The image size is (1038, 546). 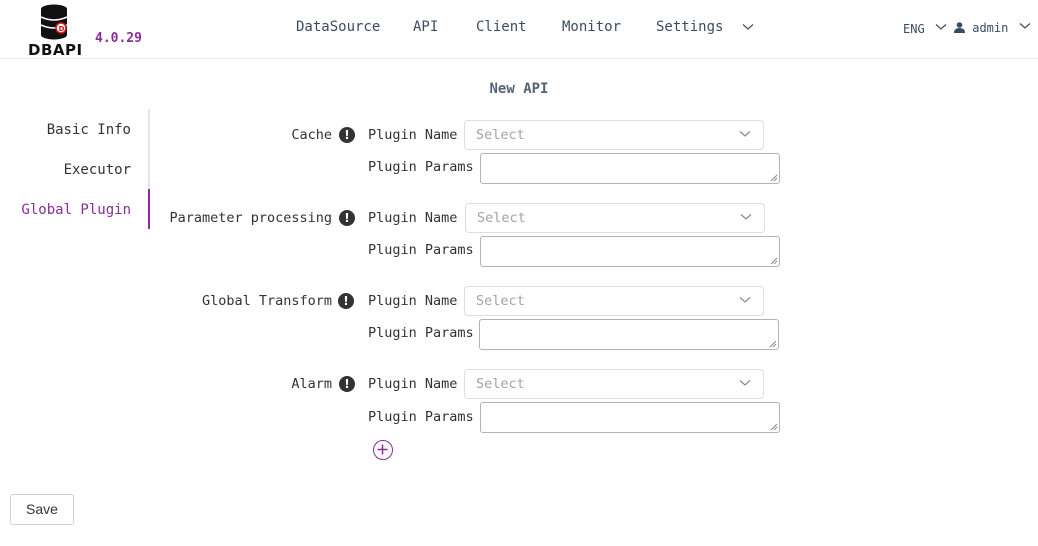 I want to click on cache-plugin-select: Select, so click(x=614, y=135).